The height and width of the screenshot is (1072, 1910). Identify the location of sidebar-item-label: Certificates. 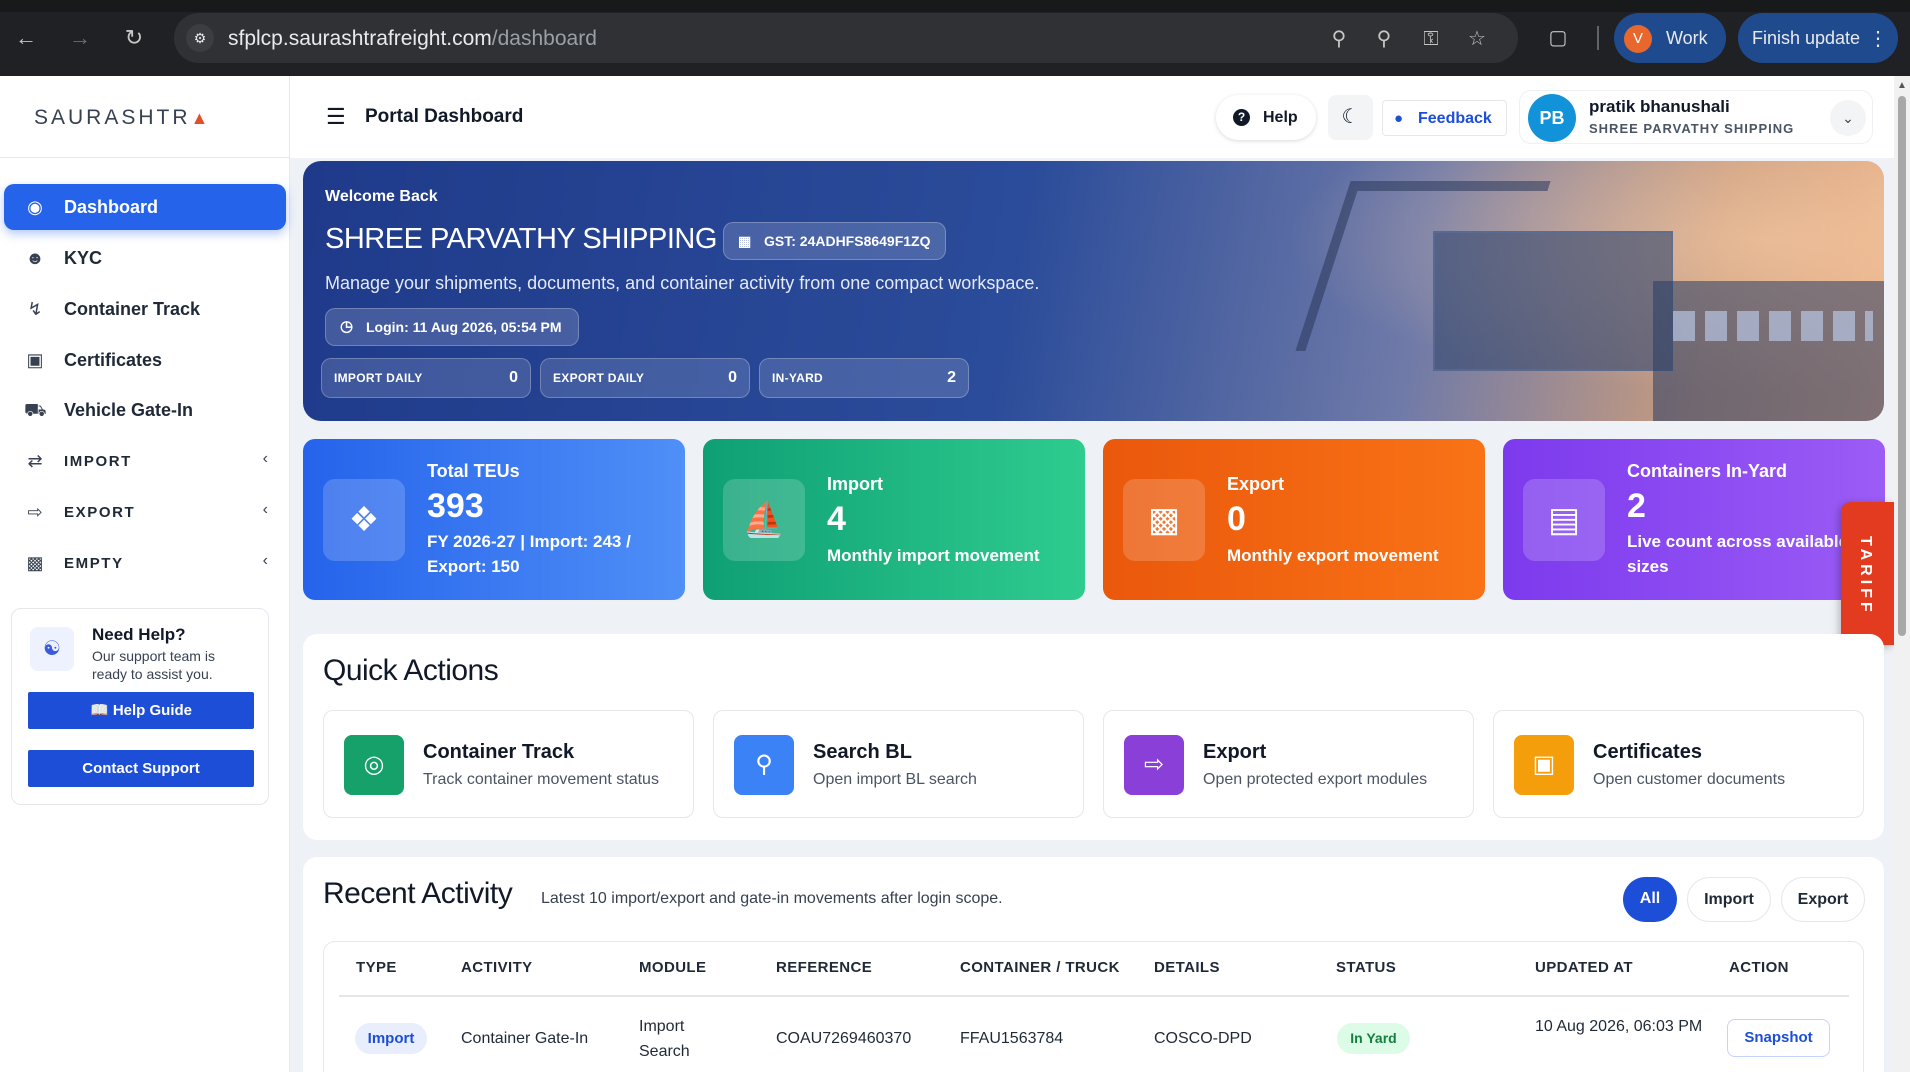
(113, 360).